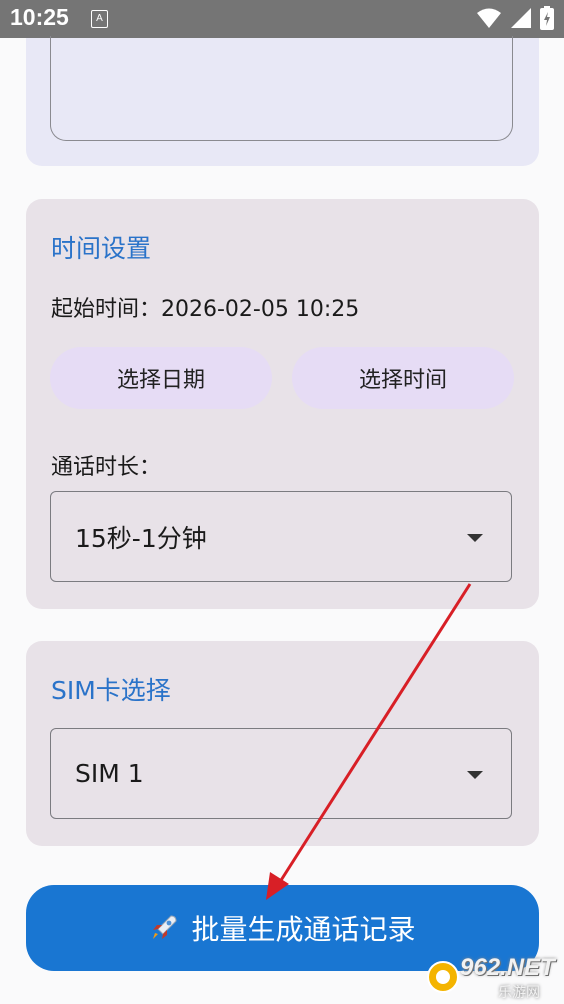 The image size is (564, 1004). What do you see at coordinates (507, 967) in the screenshot?
I see `watermark-text: 962.NET` at bounding box center [507, 967].